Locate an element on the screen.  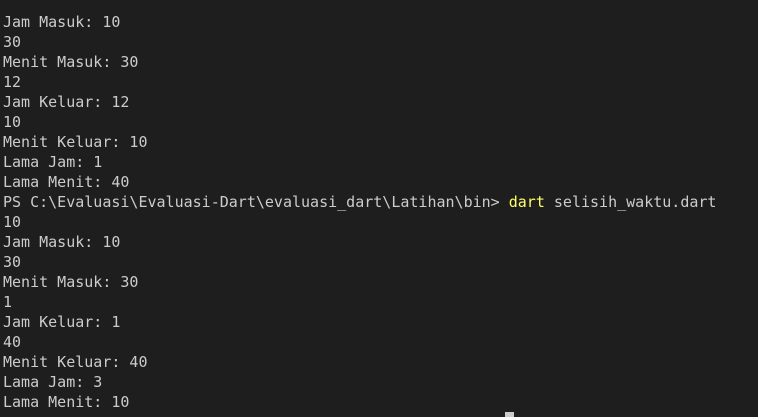
output-line: Lama Jam: 1 is located at coordinates (53, 162).